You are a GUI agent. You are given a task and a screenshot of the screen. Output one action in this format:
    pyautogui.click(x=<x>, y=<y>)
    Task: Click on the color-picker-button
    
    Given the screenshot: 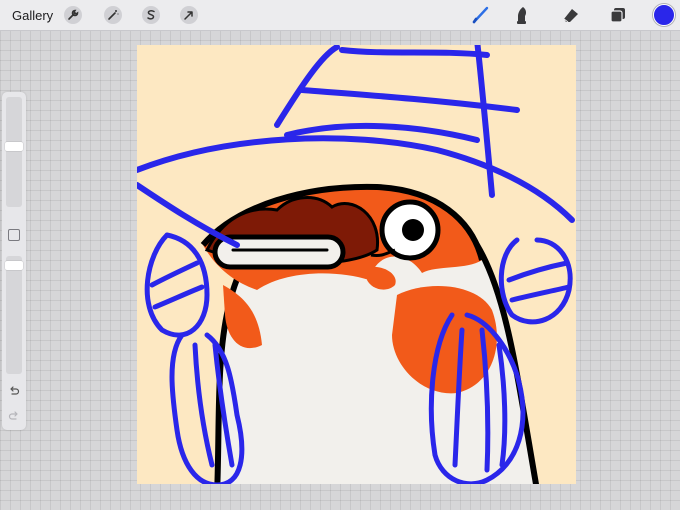 What is the action you would take?
    pyautogui.click(x=664, y=15)
    